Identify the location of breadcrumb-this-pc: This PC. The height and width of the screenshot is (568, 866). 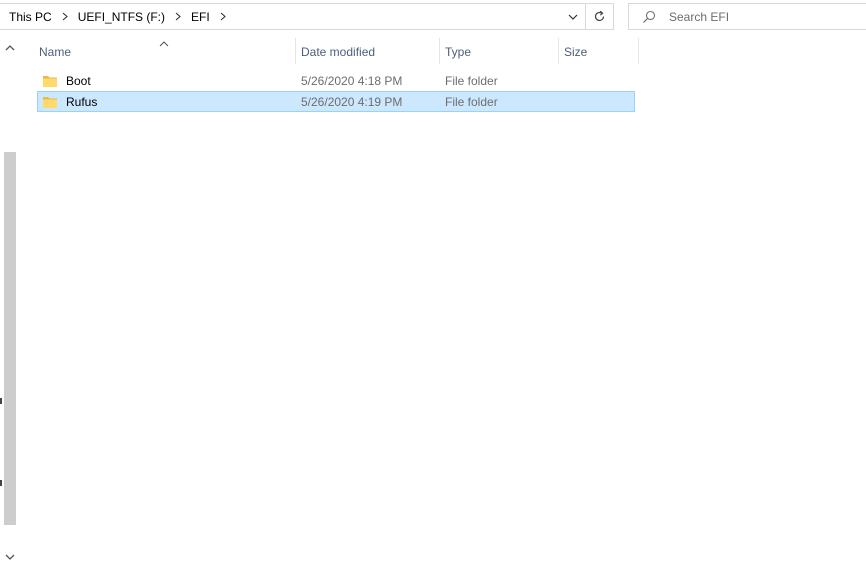
(30, 17).